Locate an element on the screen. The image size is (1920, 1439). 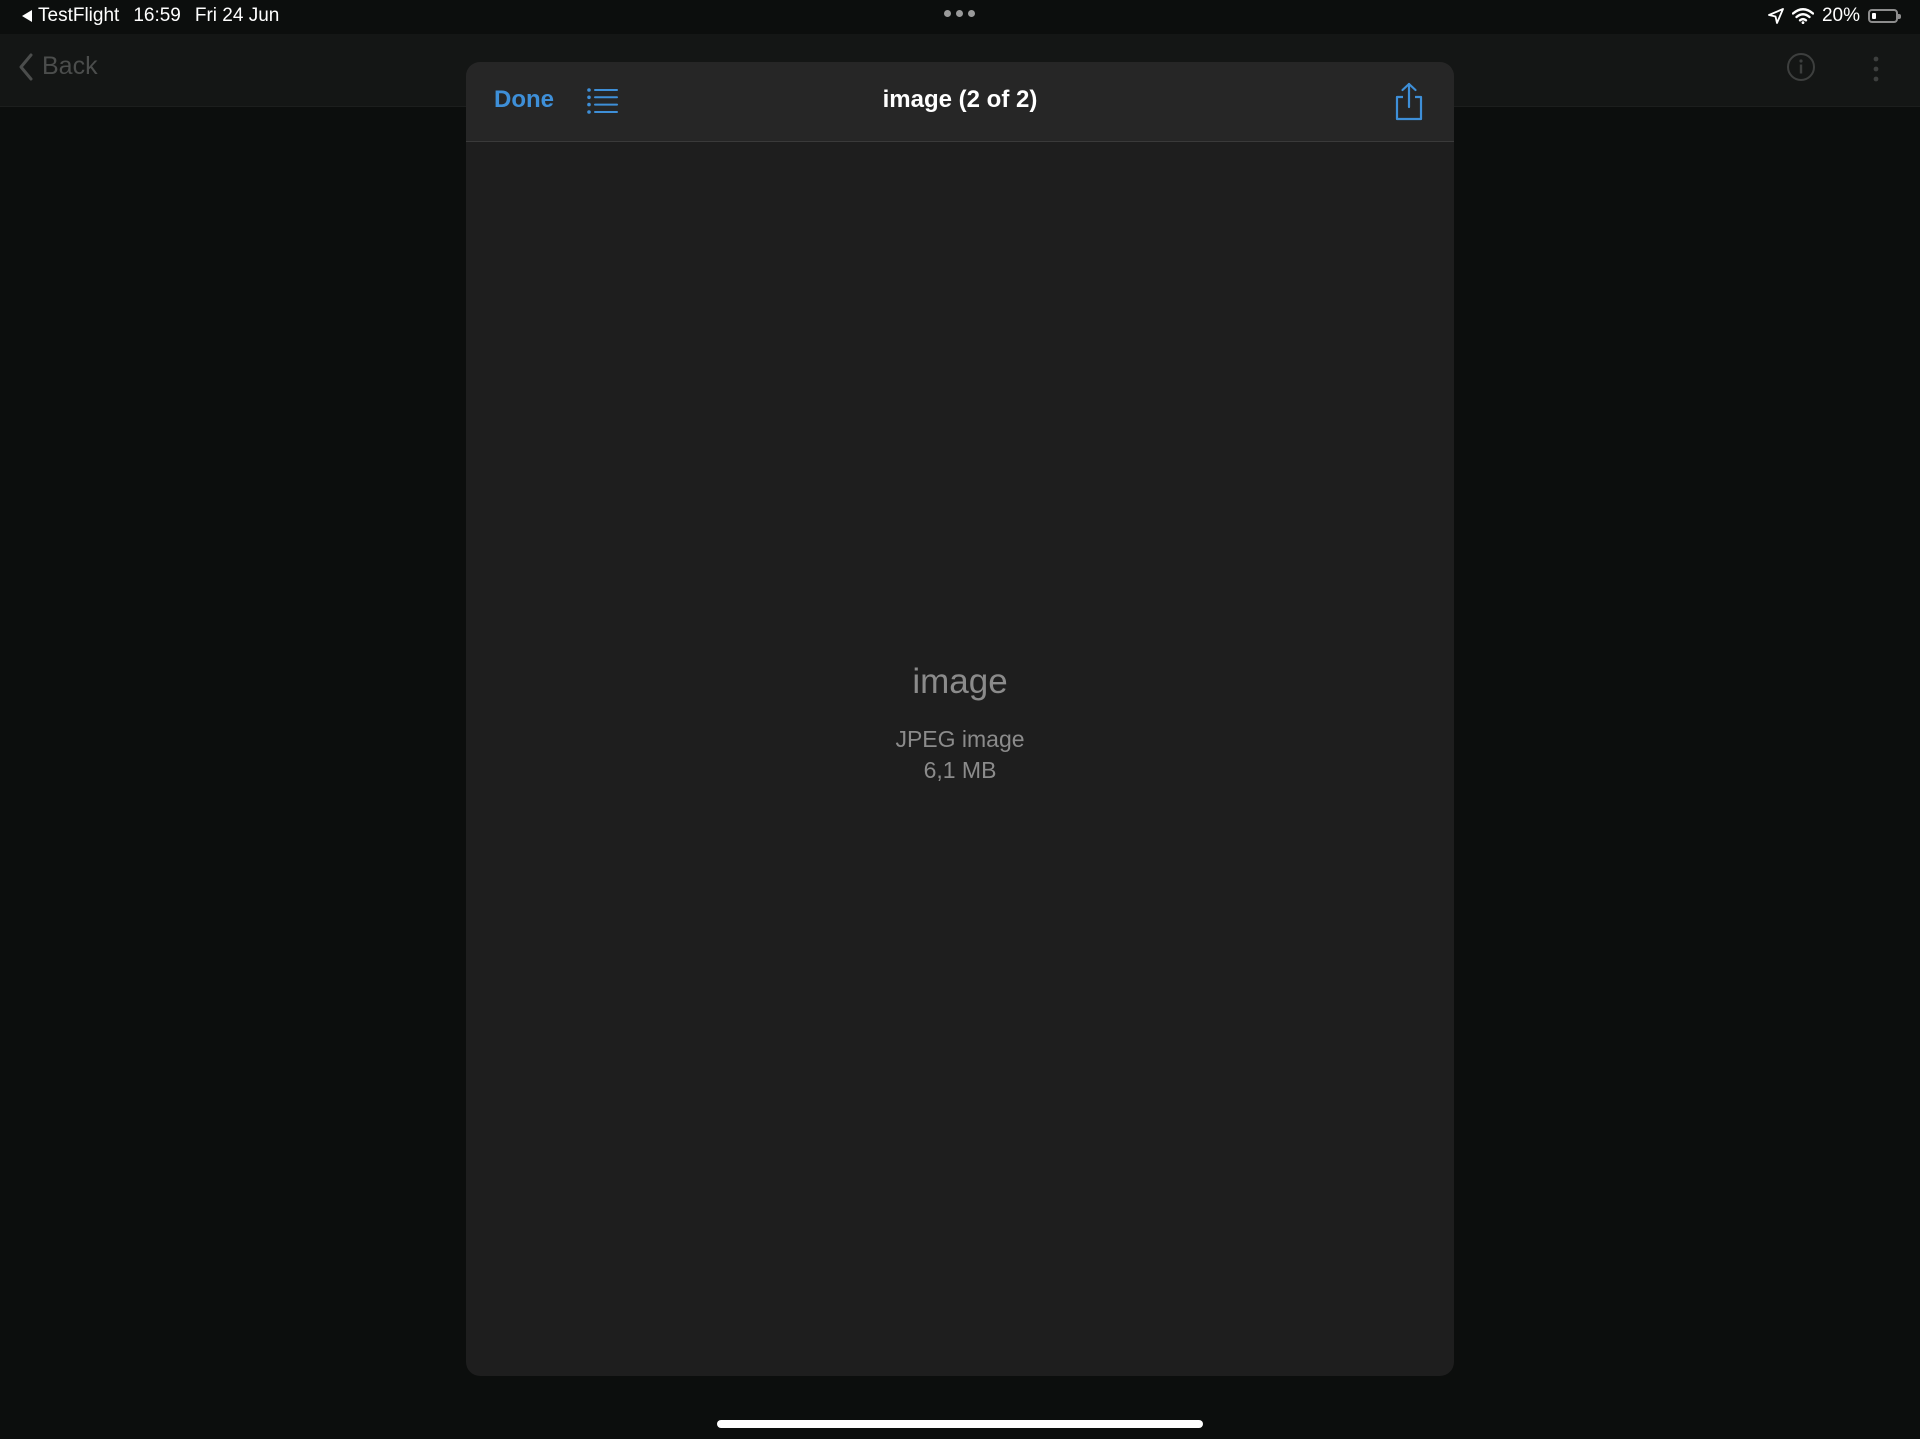
battery-icon is located at coordinates (1884, 16).